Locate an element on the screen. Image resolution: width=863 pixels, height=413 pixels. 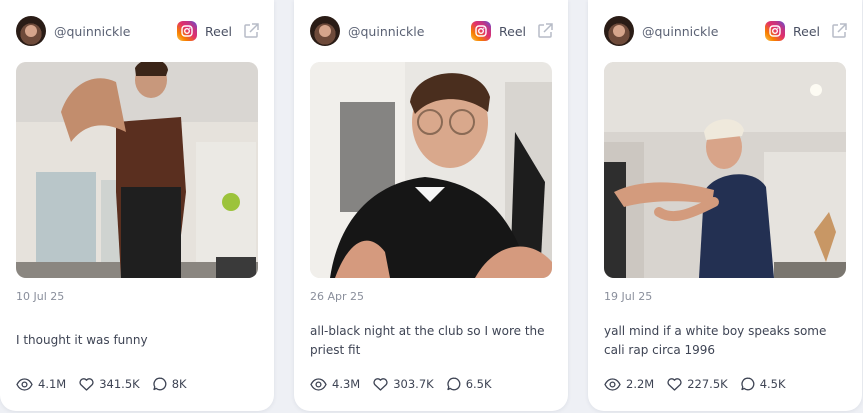
comments-stat: 4.5K is located at coordinates (763, 384).